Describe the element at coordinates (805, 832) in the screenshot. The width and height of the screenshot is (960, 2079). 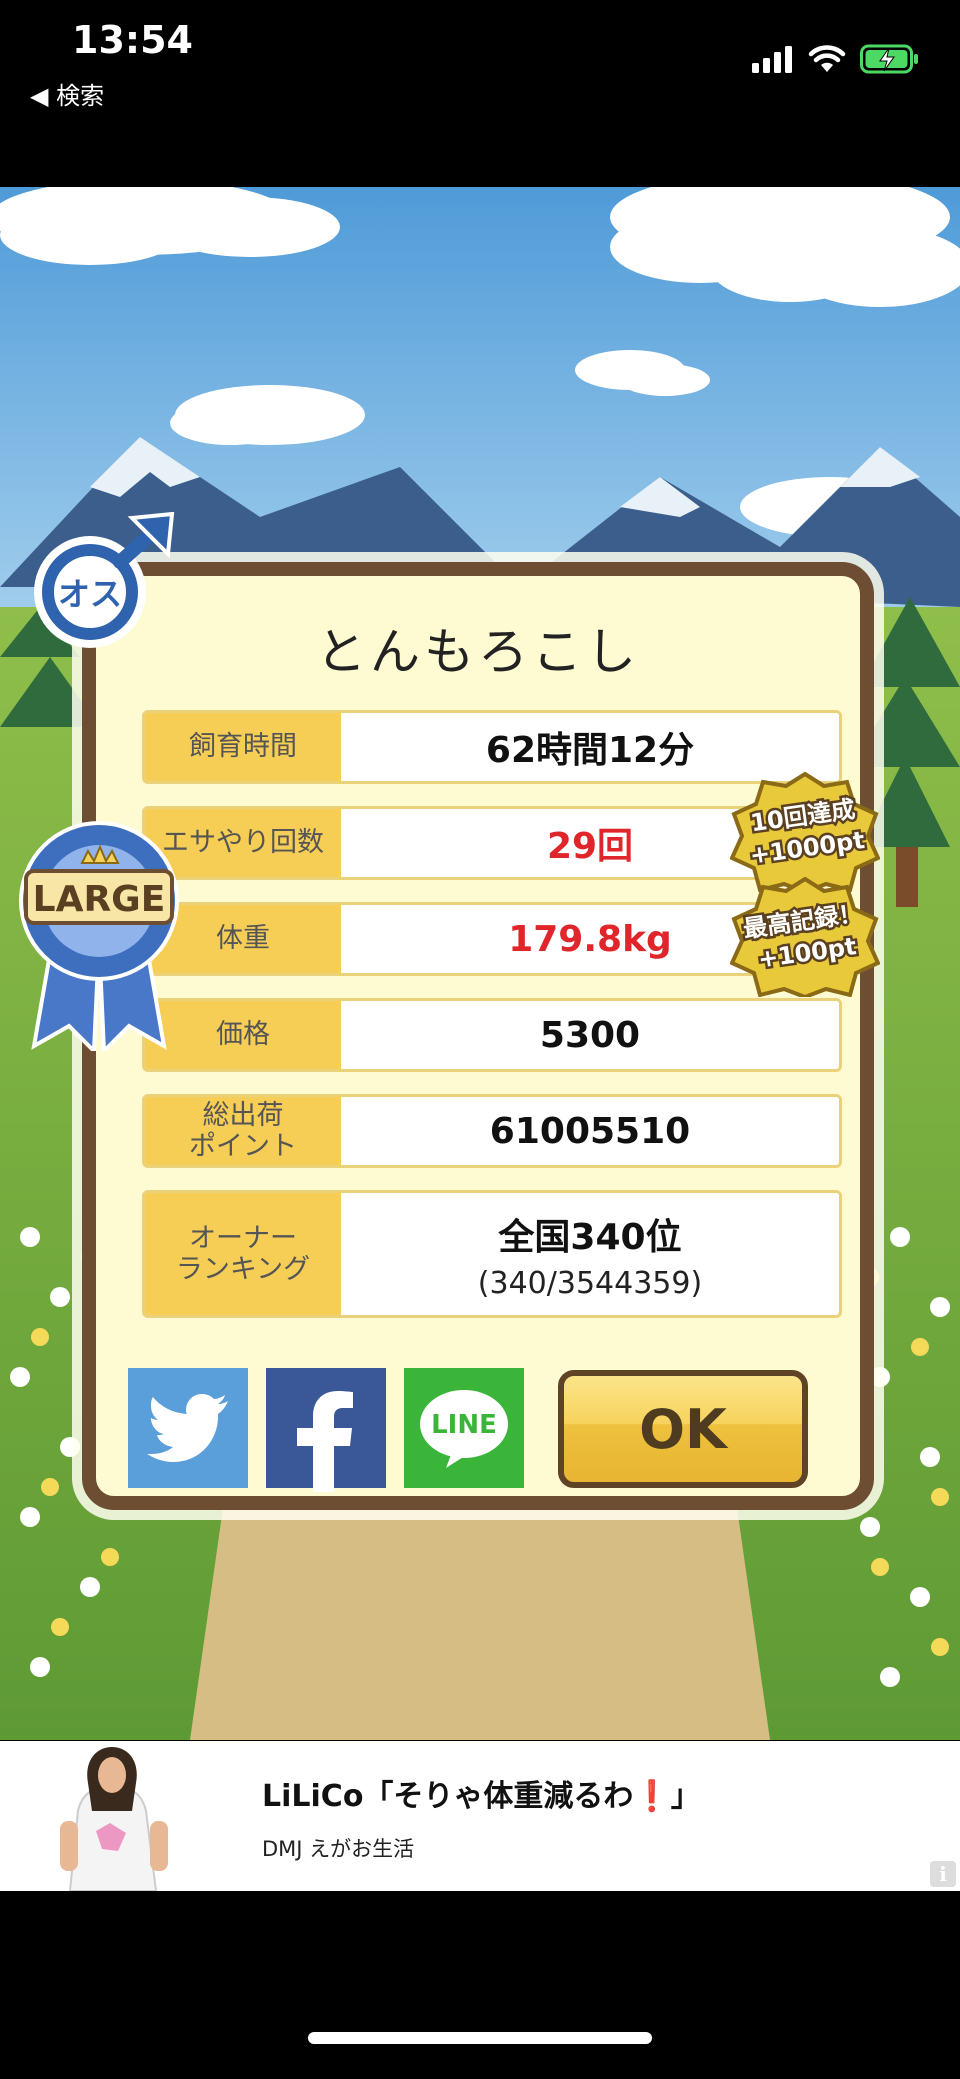
I see `achievement-stamp-10-feedings: 10回達成 +1000pt` at that location.